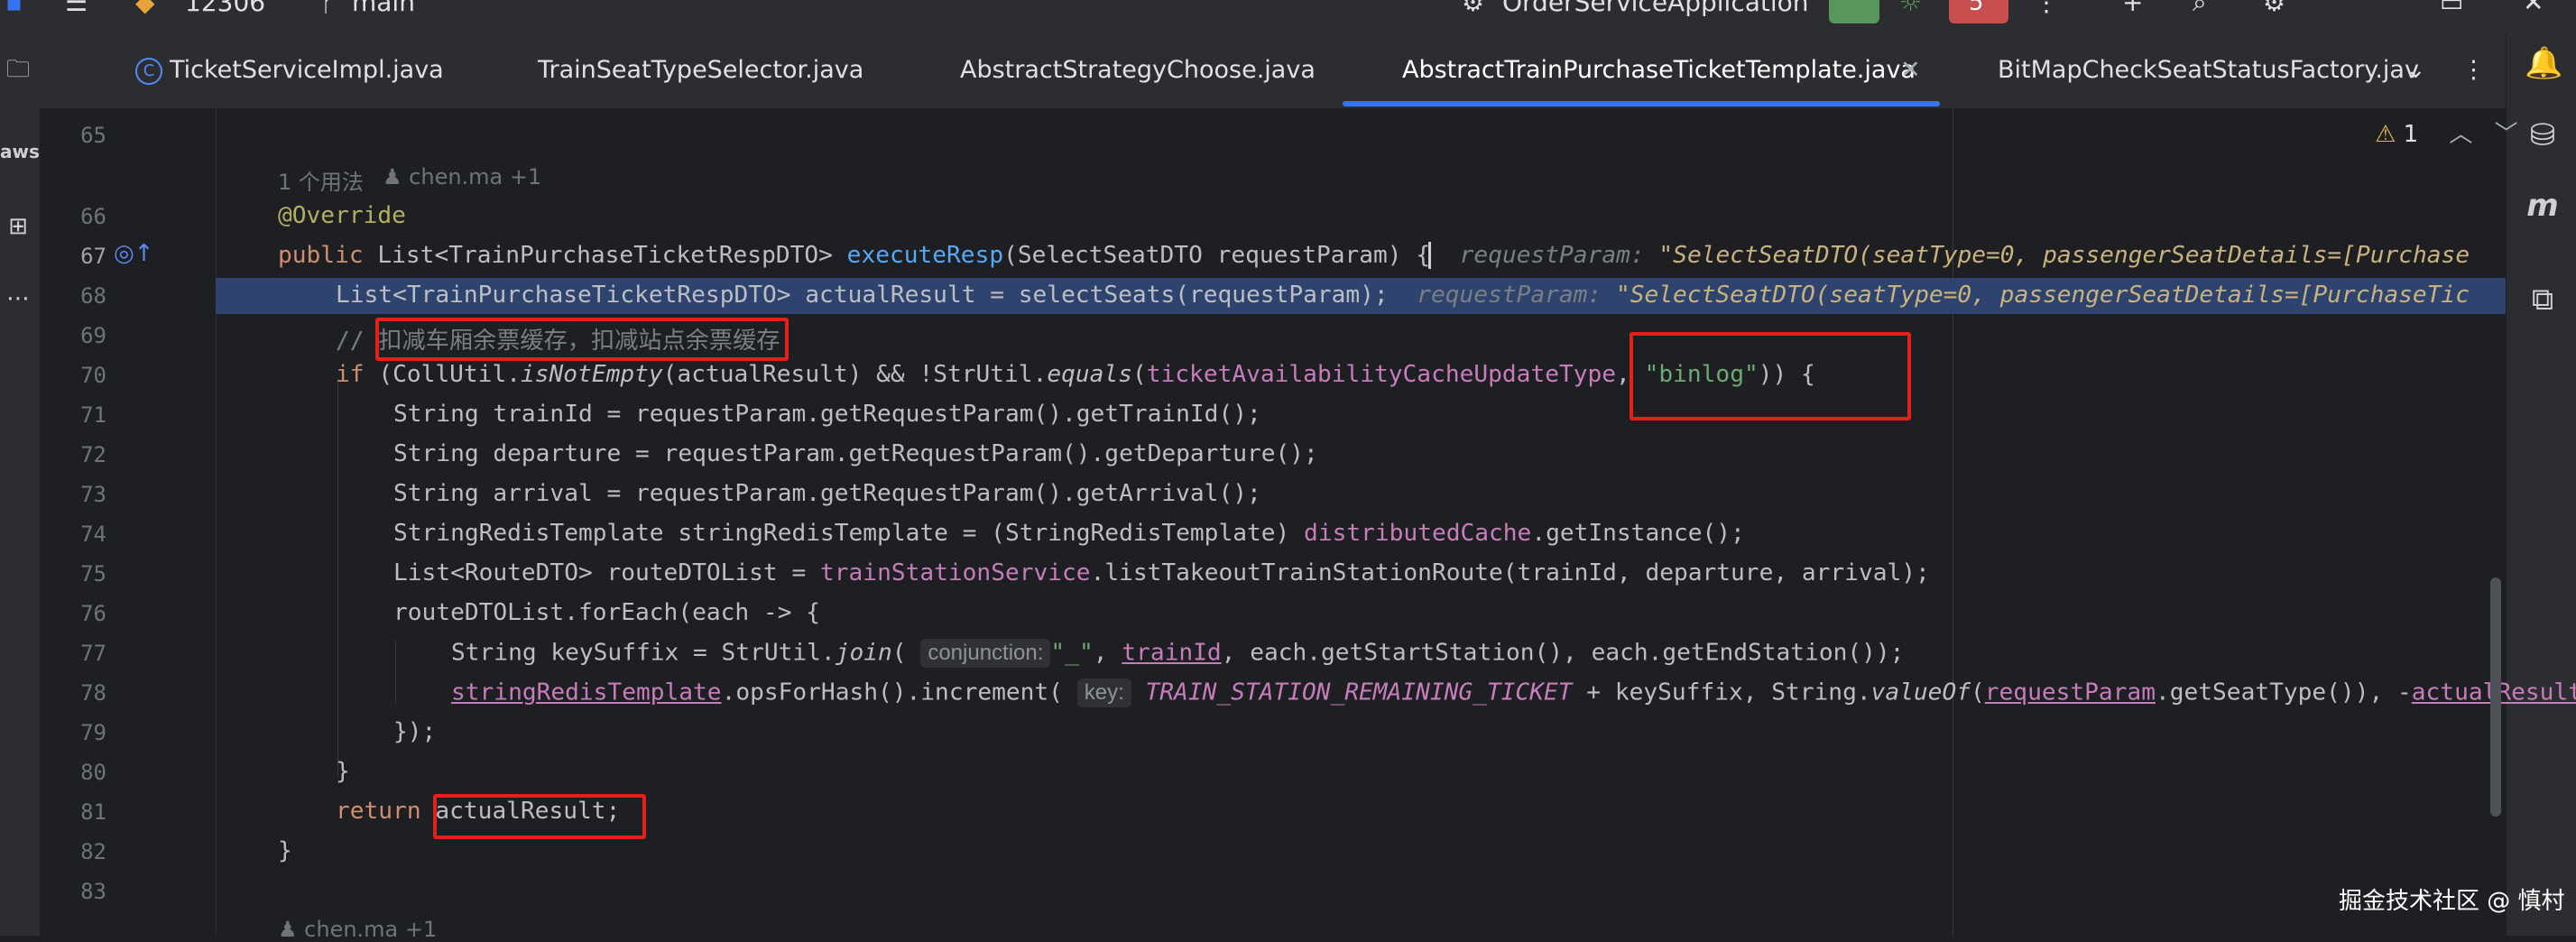  Describe the element at coordinates (2132, 8) in the screenshot. I see `add-user-icon: +` at that location.